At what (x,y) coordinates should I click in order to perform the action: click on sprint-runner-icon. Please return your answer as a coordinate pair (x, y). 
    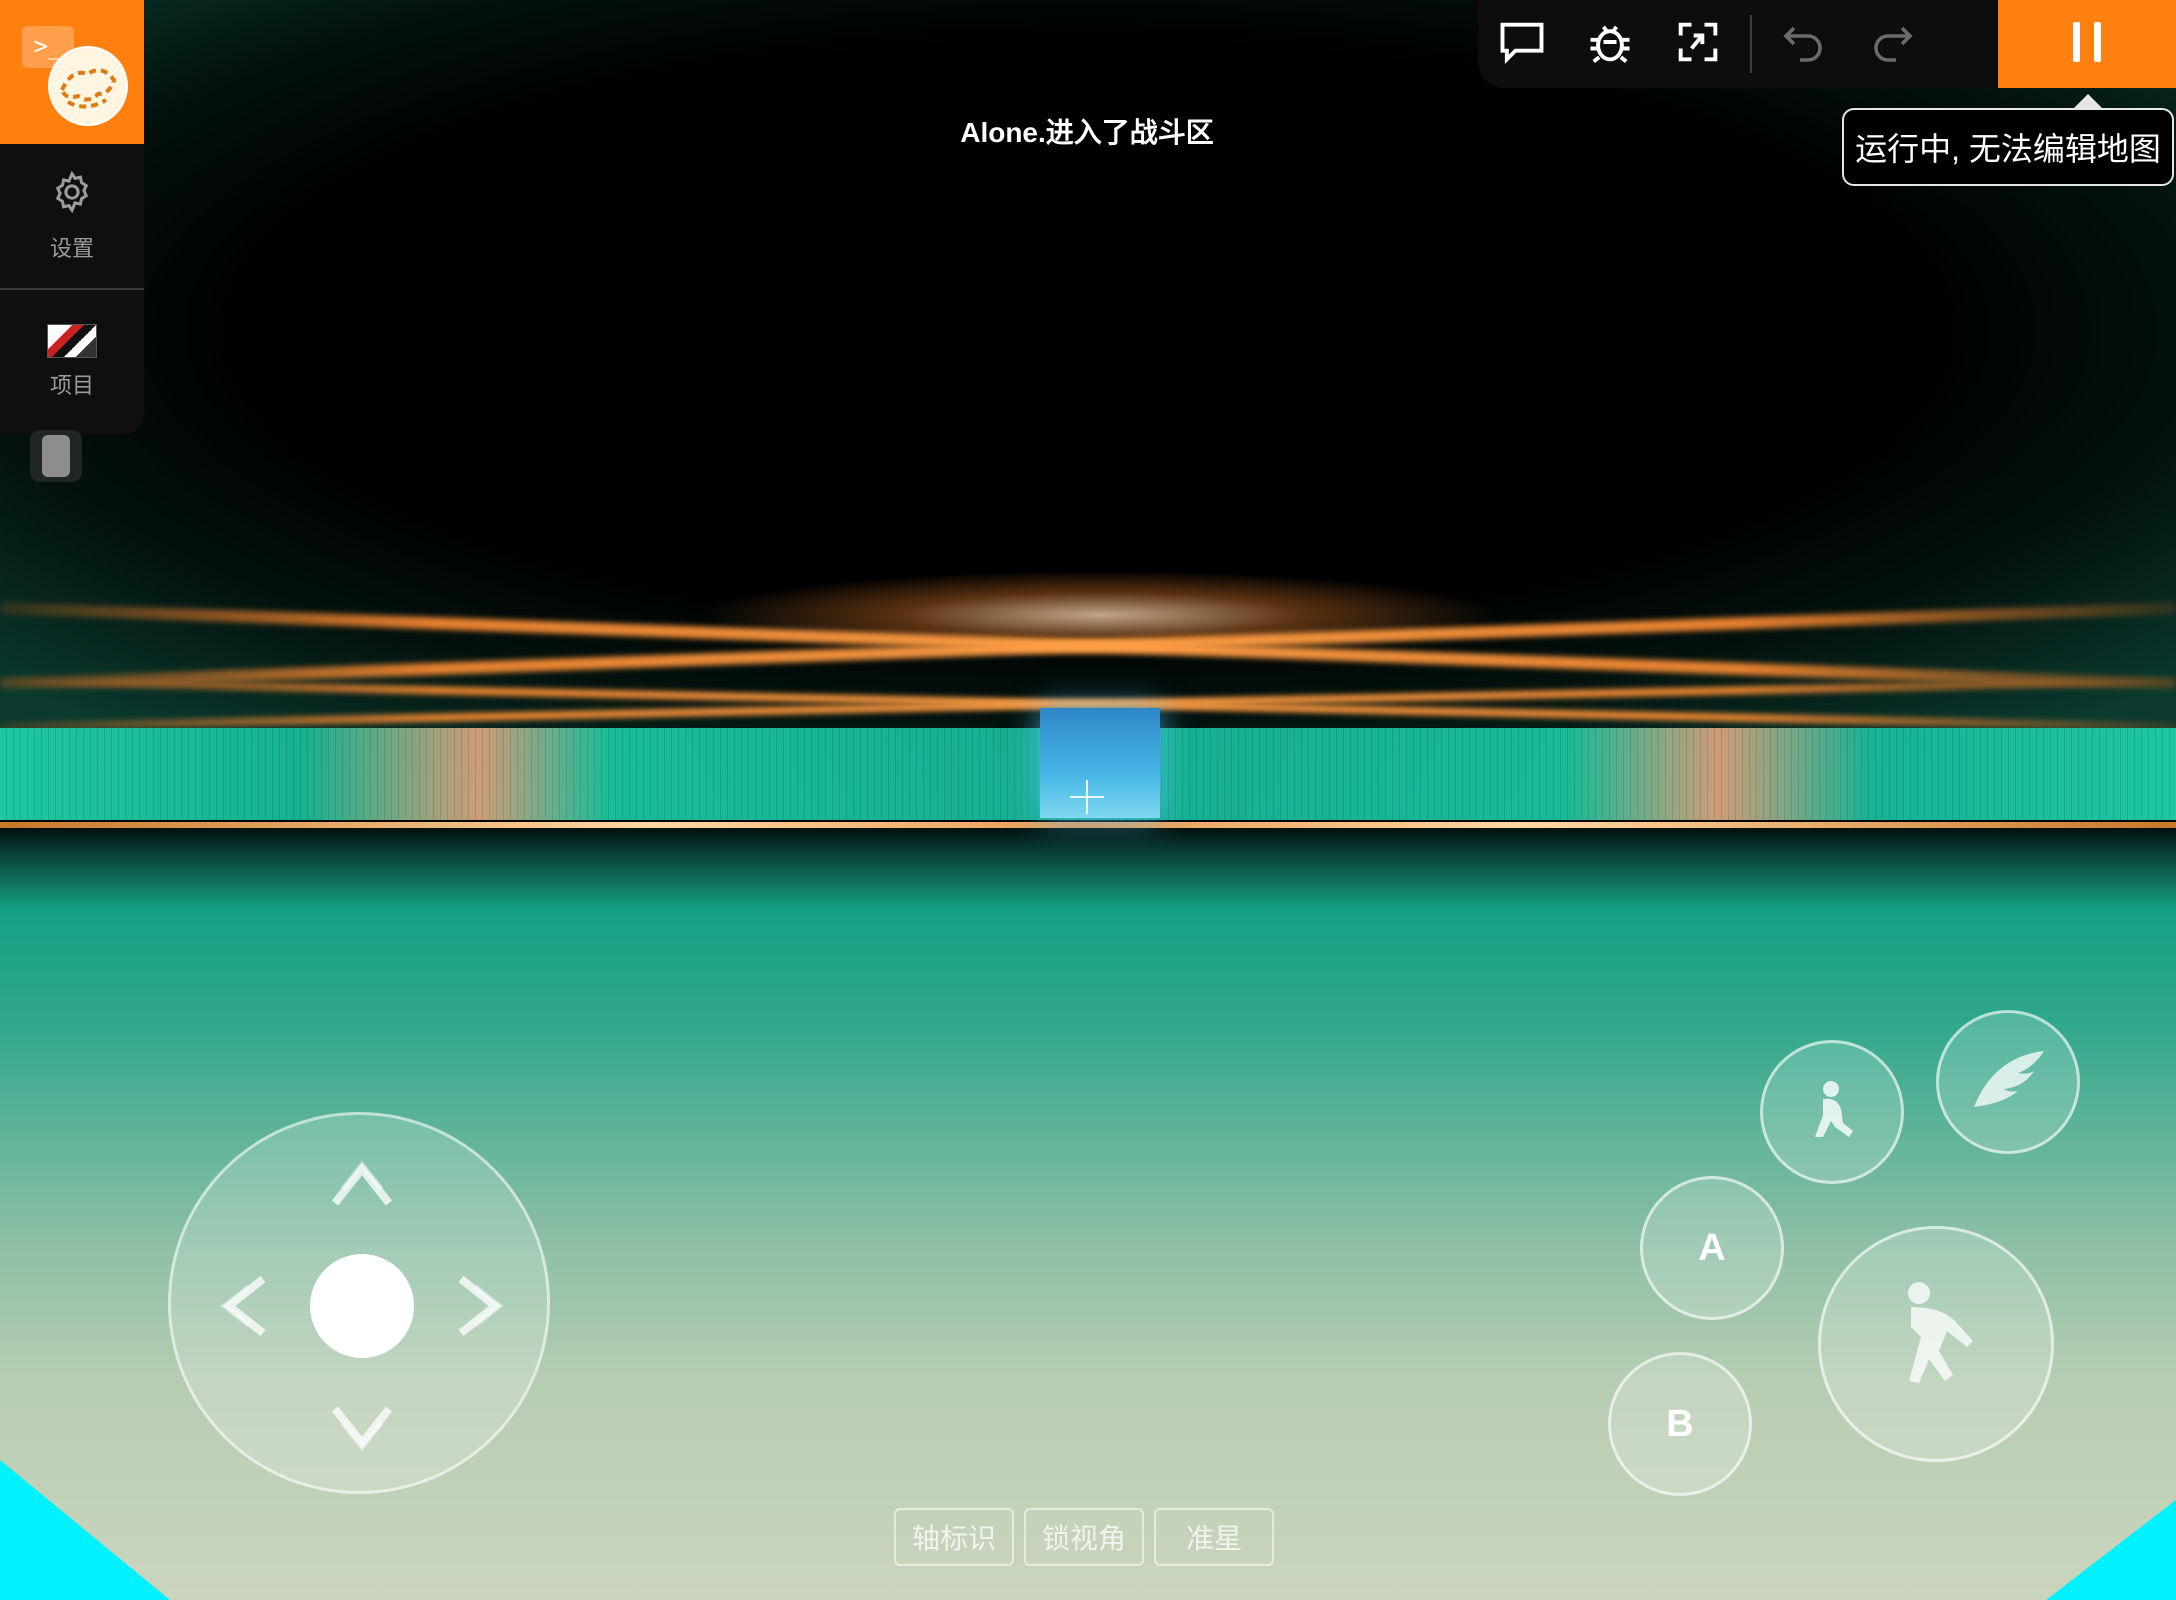
    Looking at the image, I should click on (1936, 1344).